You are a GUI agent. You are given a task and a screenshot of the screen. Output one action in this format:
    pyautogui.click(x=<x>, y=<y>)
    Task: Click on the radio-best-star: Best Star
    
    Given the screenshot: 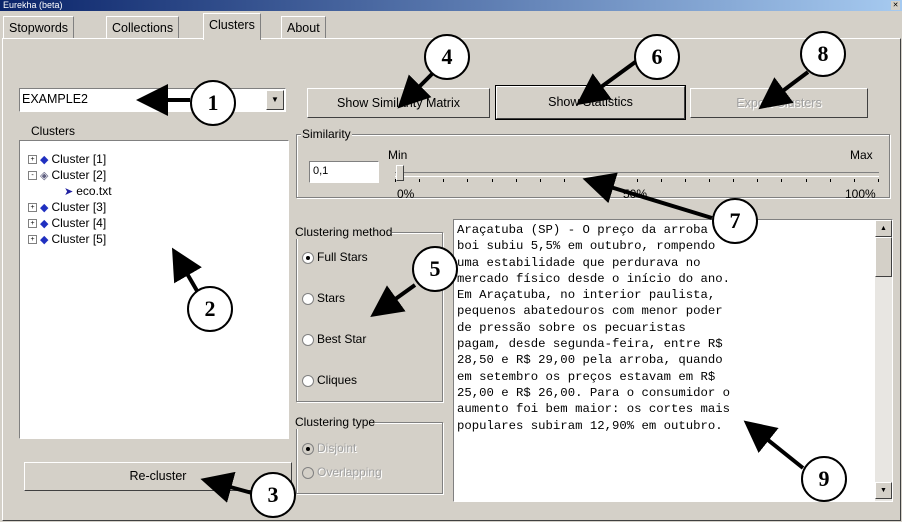 What is the action you would take?
    pyautogui.click(x=334, y=339)
    